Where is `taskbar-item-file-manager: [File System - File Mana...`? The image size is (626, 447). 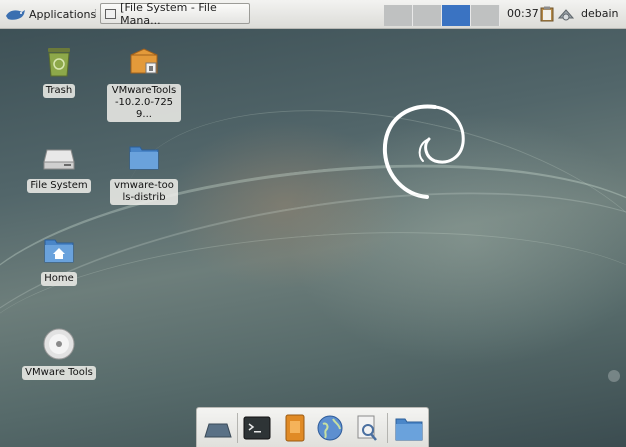 taskbar-item-file-manager: [File System - File Mana... is located at coordinates (175, 13).